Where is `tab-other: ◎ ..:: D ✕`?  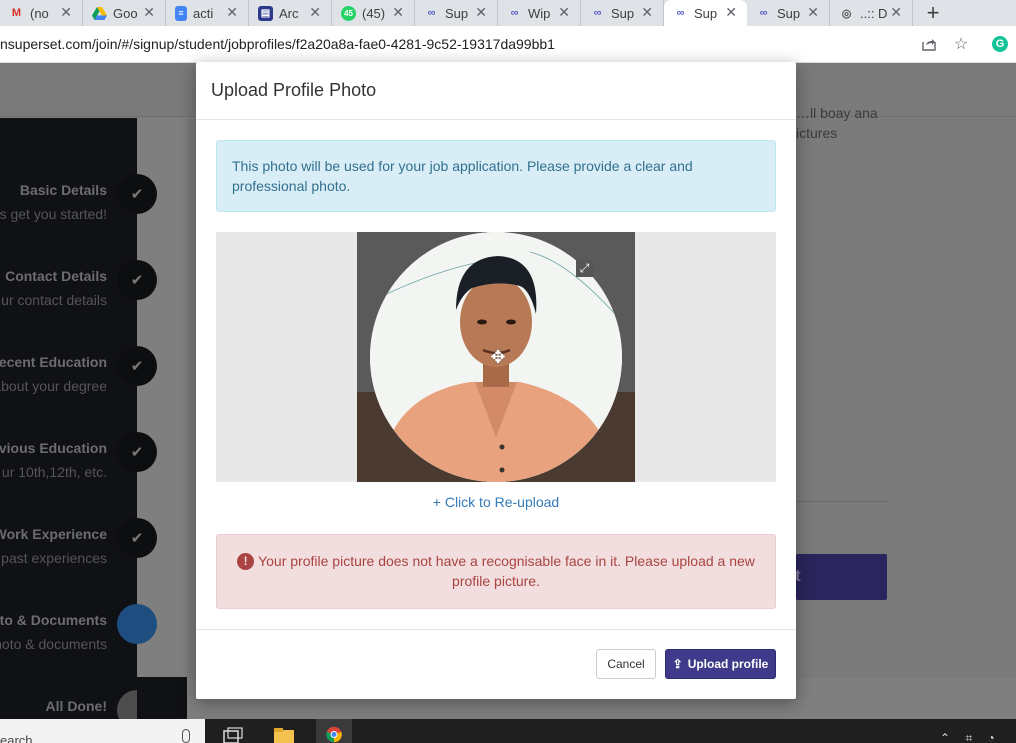 tab-other: ◎ ..:: D ✕ is located at coordinates (871, 13).